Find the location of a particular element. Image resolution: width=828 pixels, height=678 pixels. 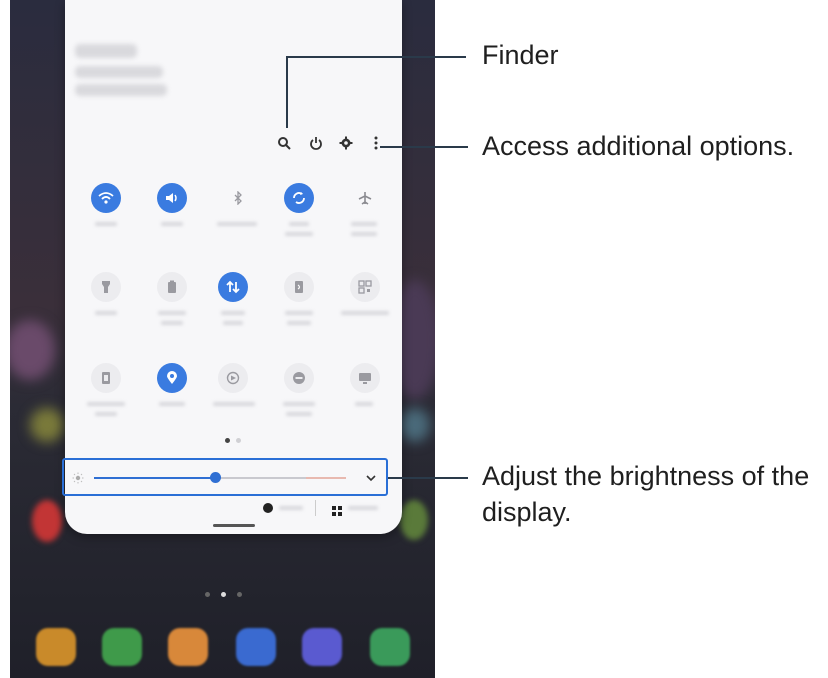

calendar-app-icon is located at coordinates (390, 647).